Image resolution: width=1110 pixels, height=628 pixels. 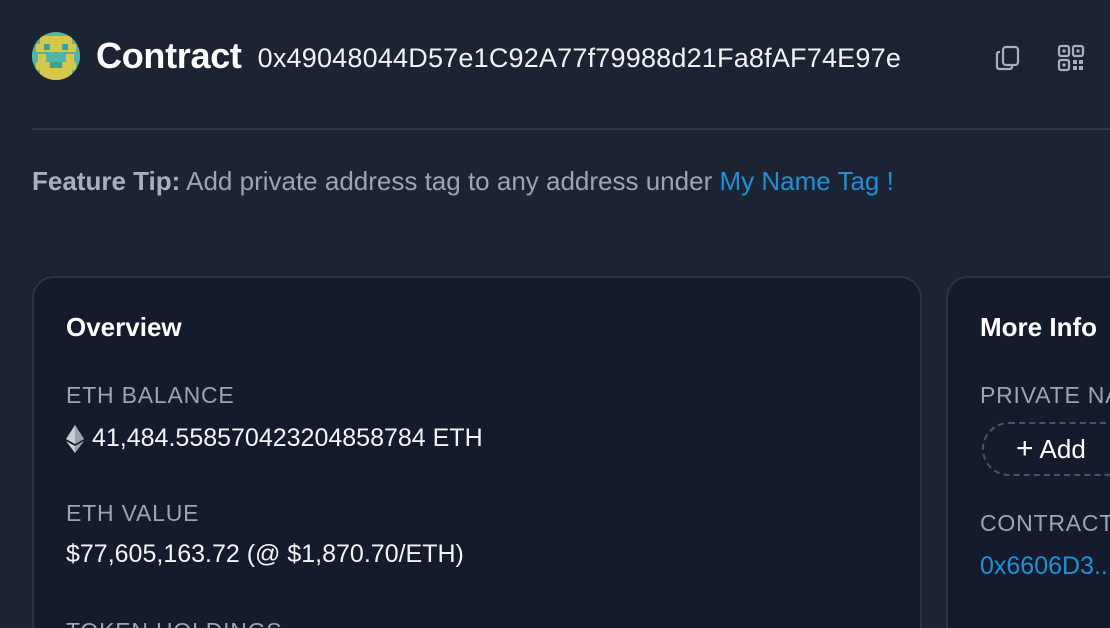 What do you see at coordinates (1025, 448) in the screenshot?
I see `plus-icon: +` at bounding box center [1025, 448].